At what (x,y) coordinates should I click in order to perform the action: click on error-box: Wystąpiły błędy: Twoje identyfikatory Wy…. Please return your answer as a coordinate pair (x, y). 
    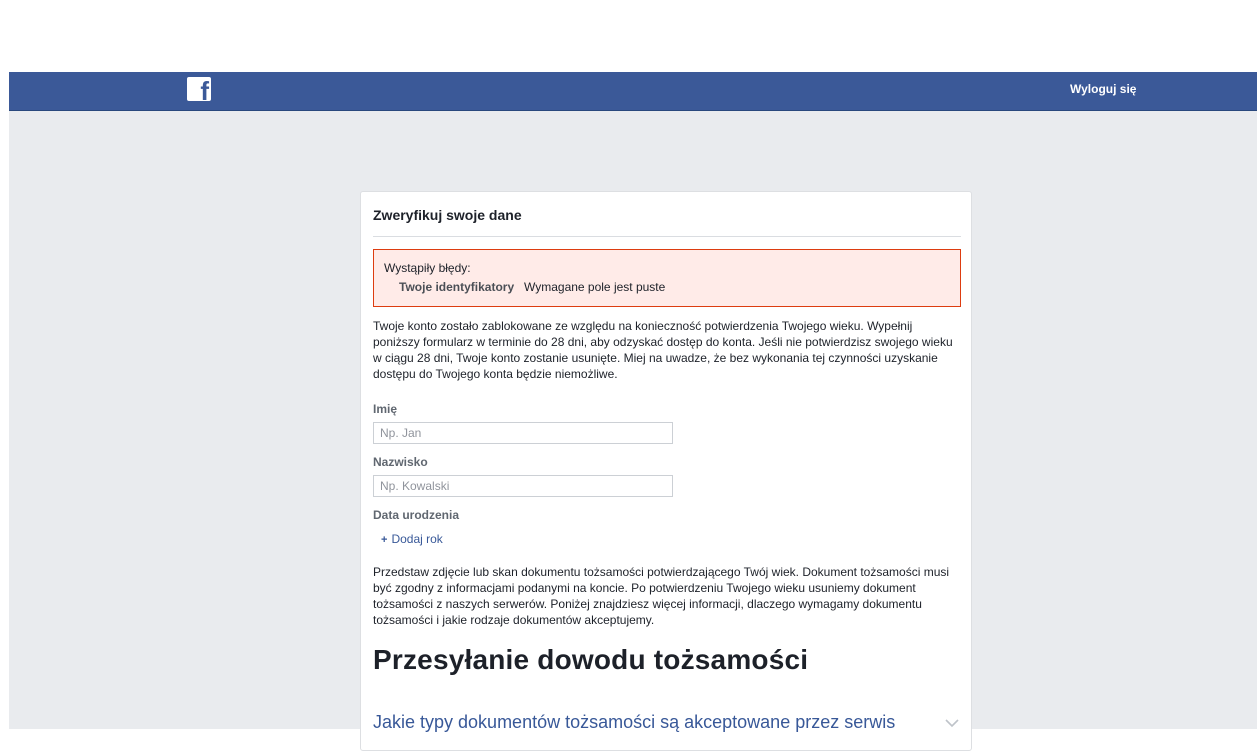
    Looking at the image, I should click on (667, 278).